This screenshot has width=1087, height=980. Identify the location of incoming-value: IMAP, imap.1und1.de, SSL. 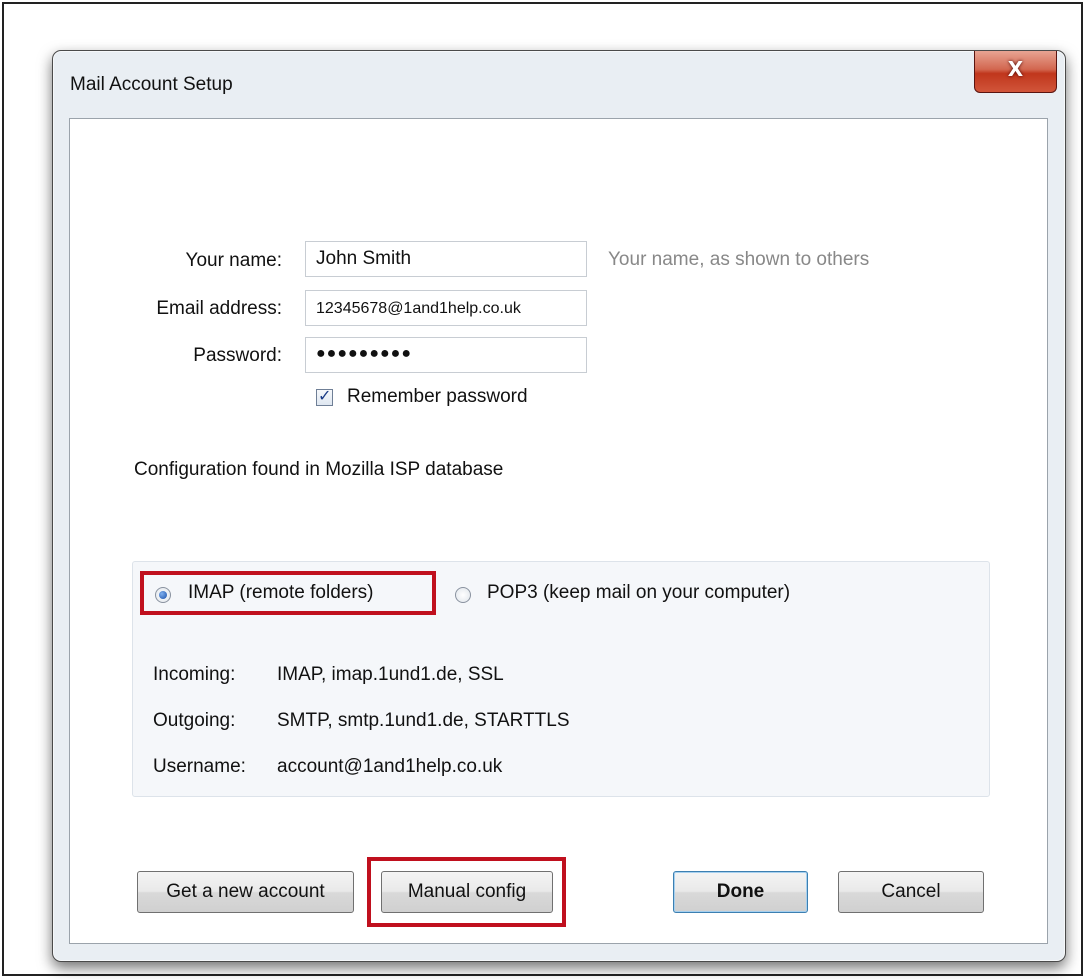
(390, 674).